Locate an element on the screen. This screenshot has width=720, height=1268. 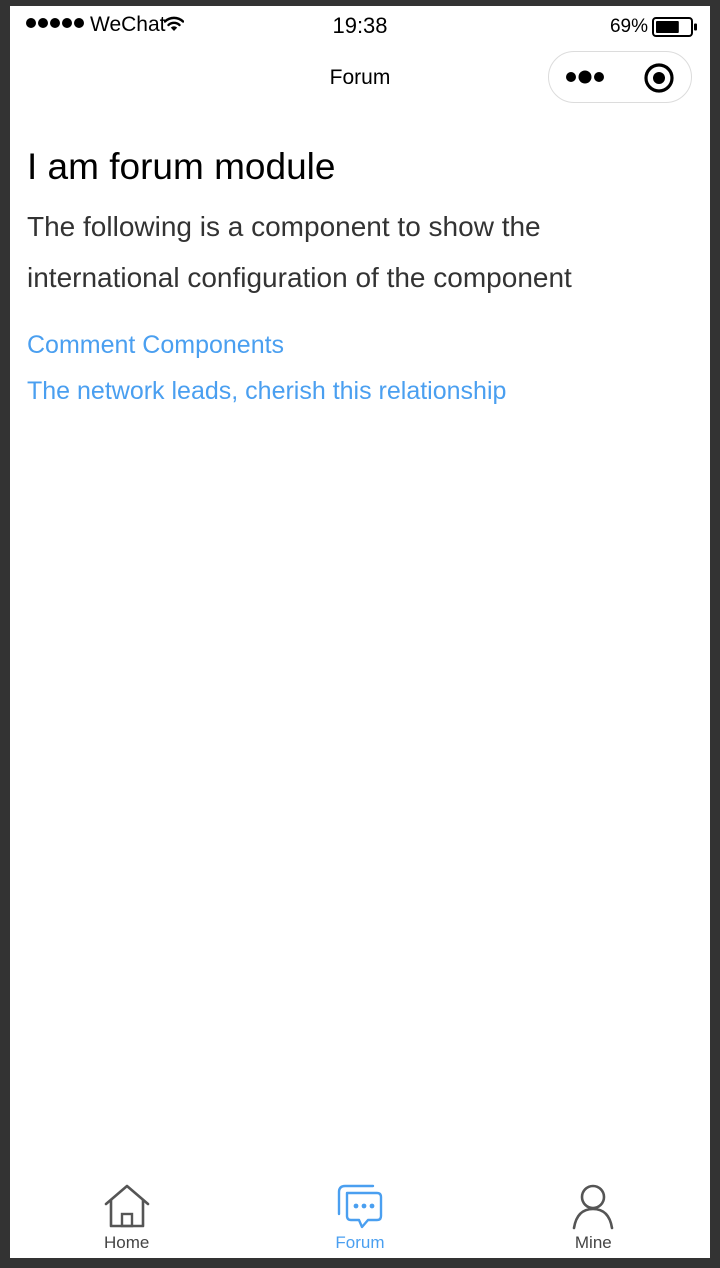
tab-forum: Forum is located at coordinates (359, 1215).